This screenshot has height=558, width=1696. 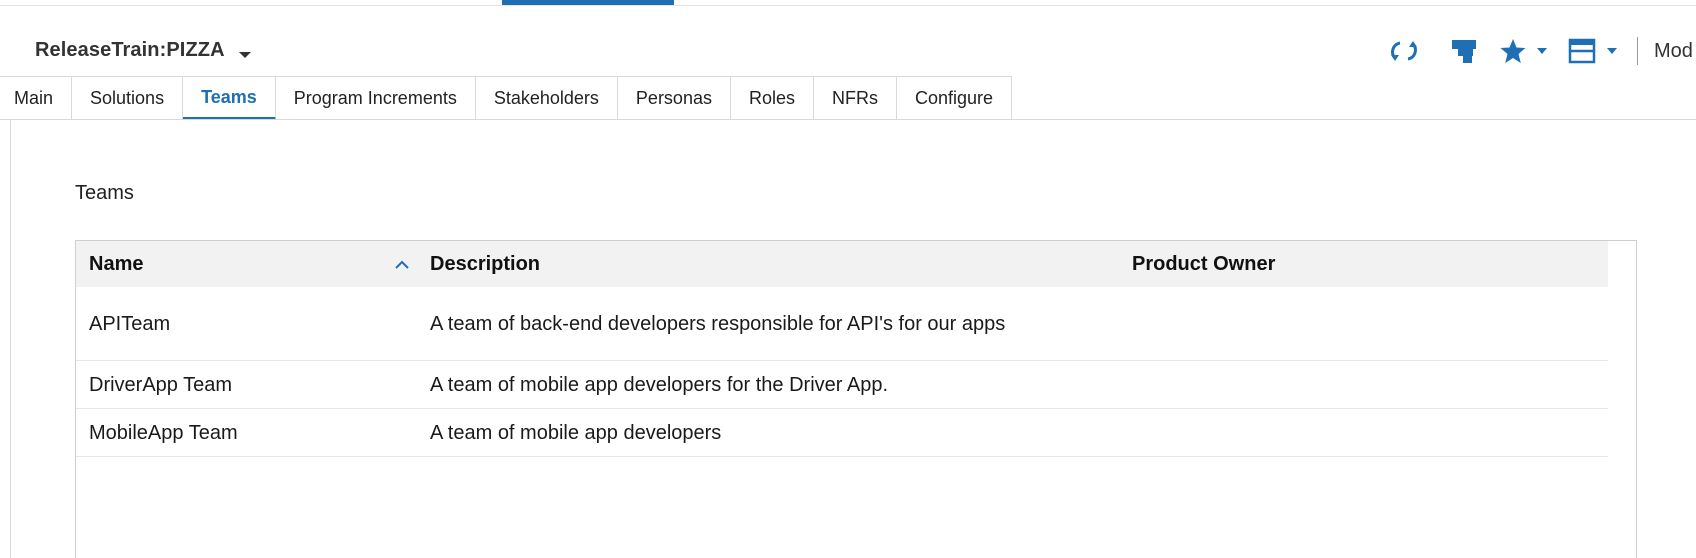 What do you see at coordinates (1203, 264) in the screenshot?
I see `column-header-product-owner: Product Owner` at bounding box center [1203, 264].